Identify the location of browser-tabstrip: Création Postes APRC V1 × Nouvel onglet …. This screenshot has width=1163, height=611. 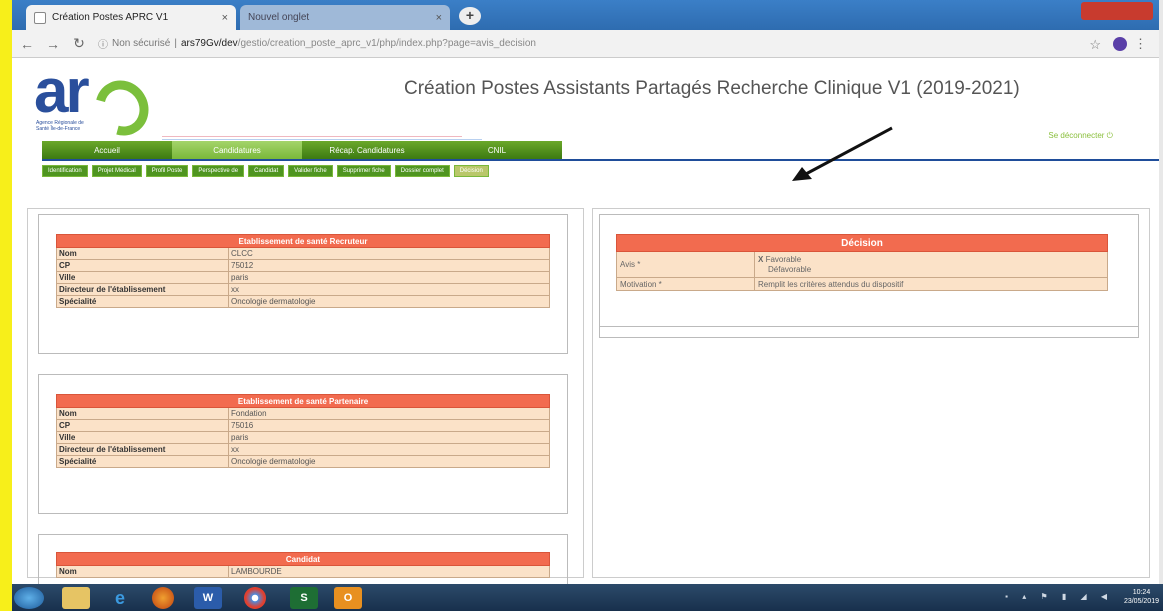
(585, 15).